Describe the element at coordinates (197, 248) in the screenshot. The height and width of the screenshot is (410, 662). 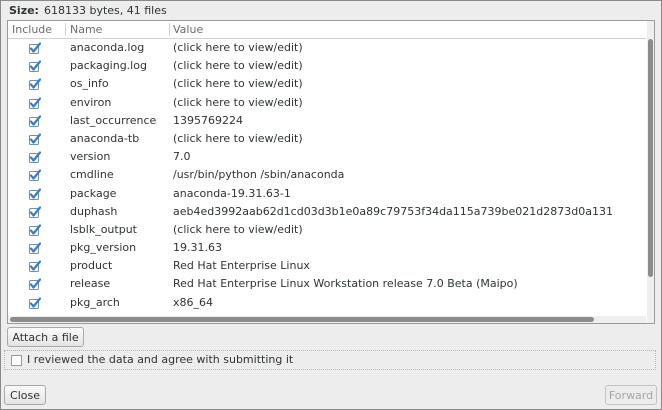
I see `value-cell: 19.31.63` at that location.